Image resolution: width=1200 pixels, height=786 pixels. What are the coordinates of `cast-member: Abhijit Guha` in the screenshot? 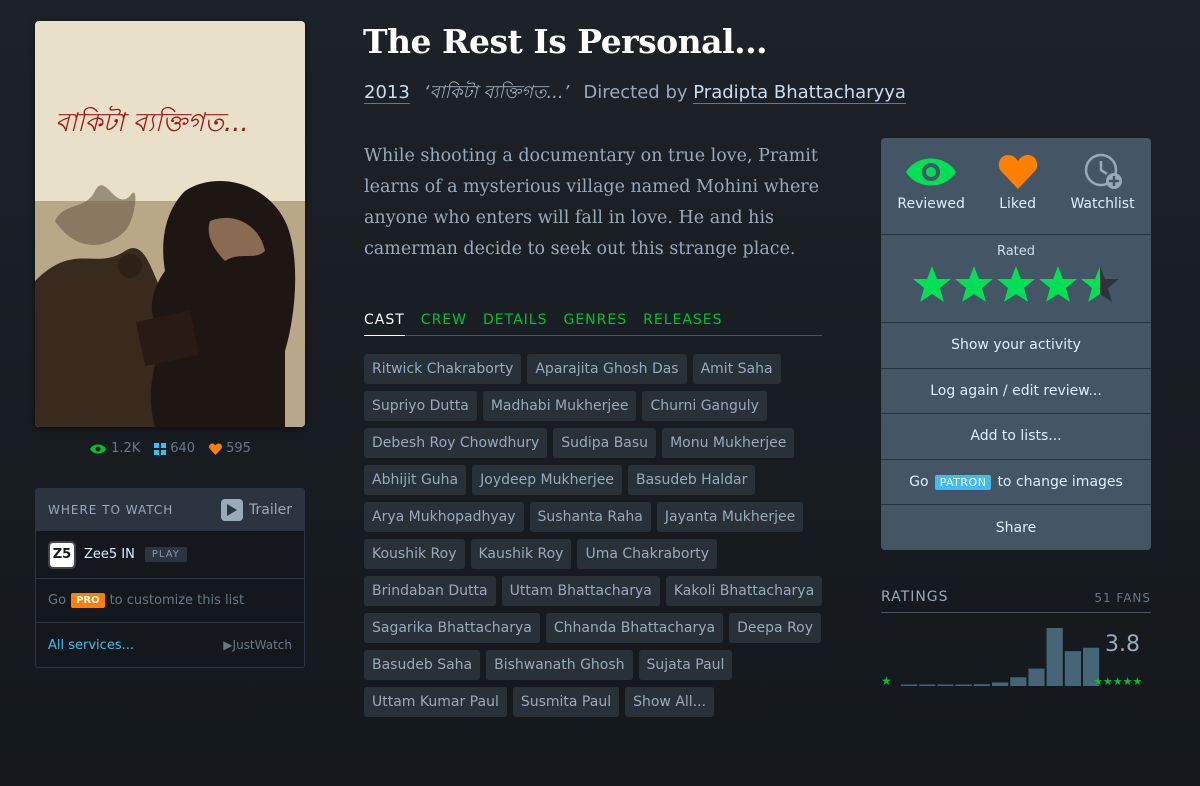 It's located at (415, 480).